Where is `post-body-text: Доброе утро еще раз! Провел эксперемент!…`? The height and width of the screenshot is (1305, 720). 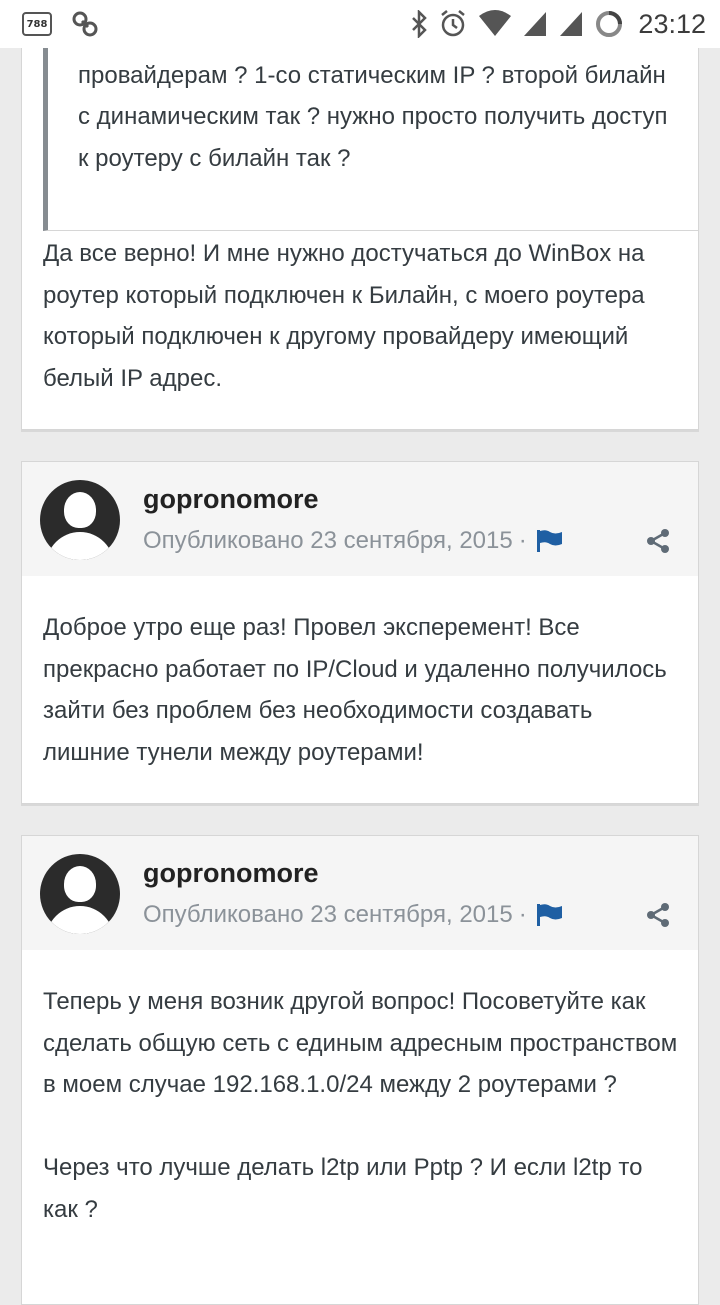
post-body-text: Доброе утро еще раз! Провел эксперемент!… is located at coordinates (355, 690).